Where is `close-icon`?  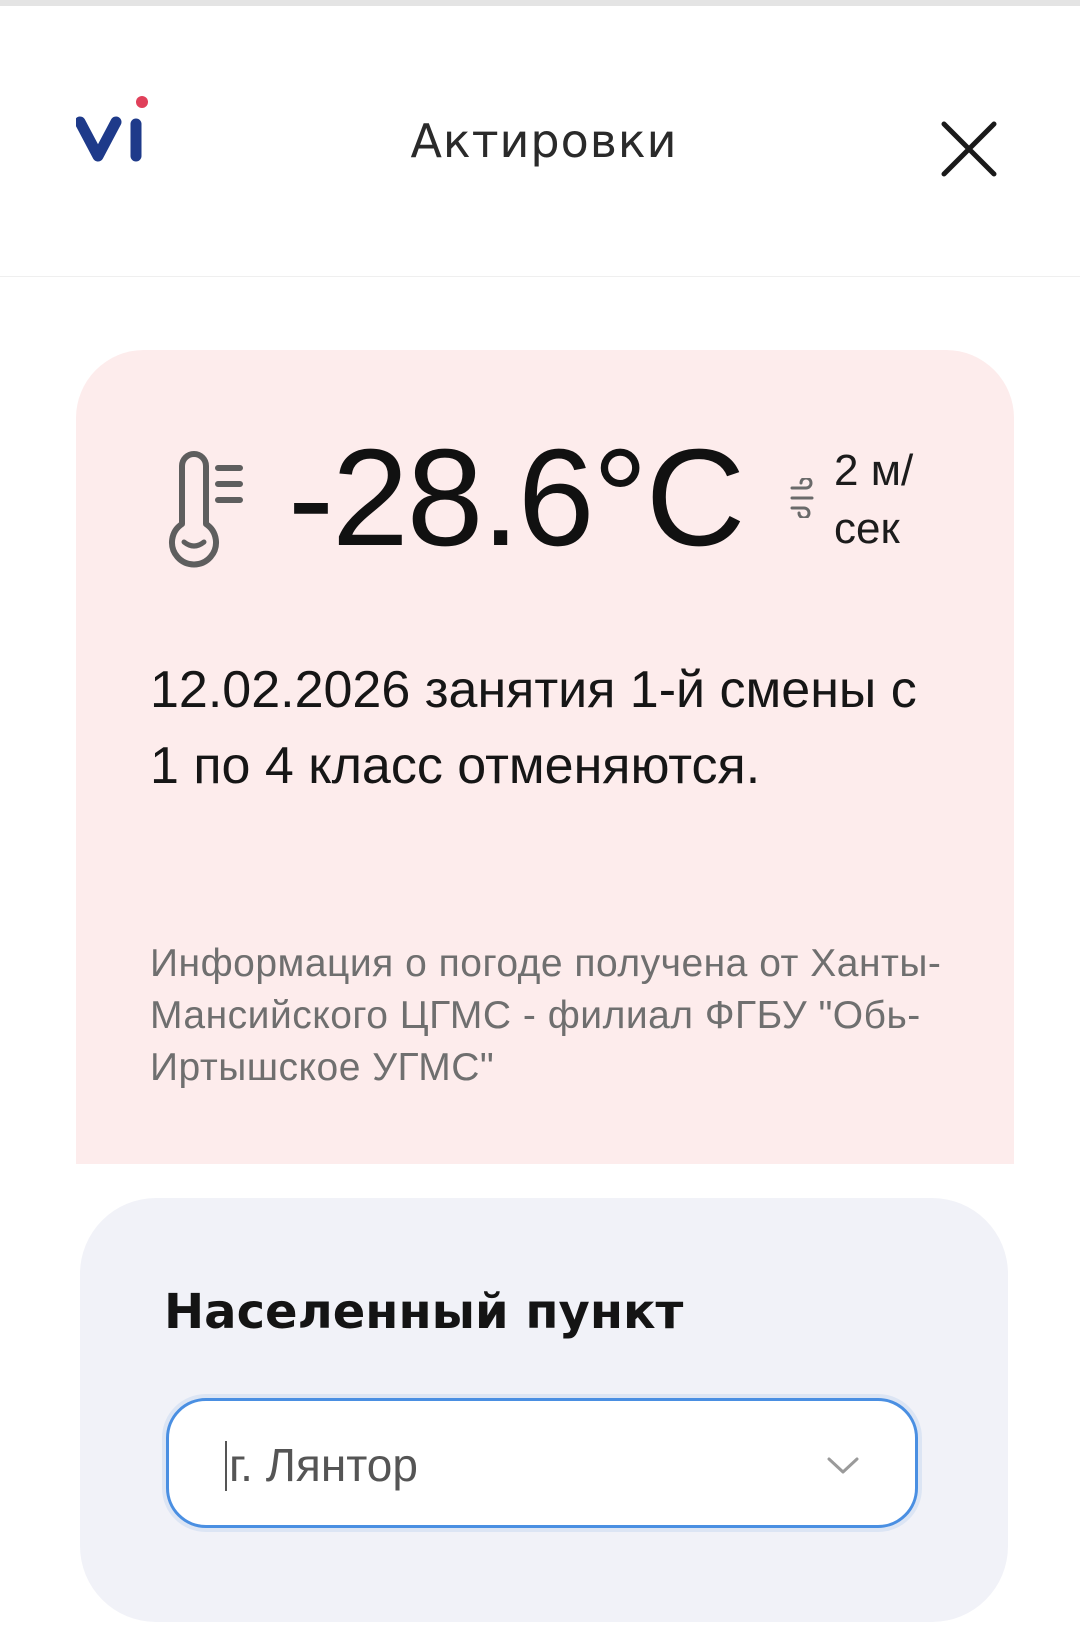 close-icon is located at coordinates (969, 149).